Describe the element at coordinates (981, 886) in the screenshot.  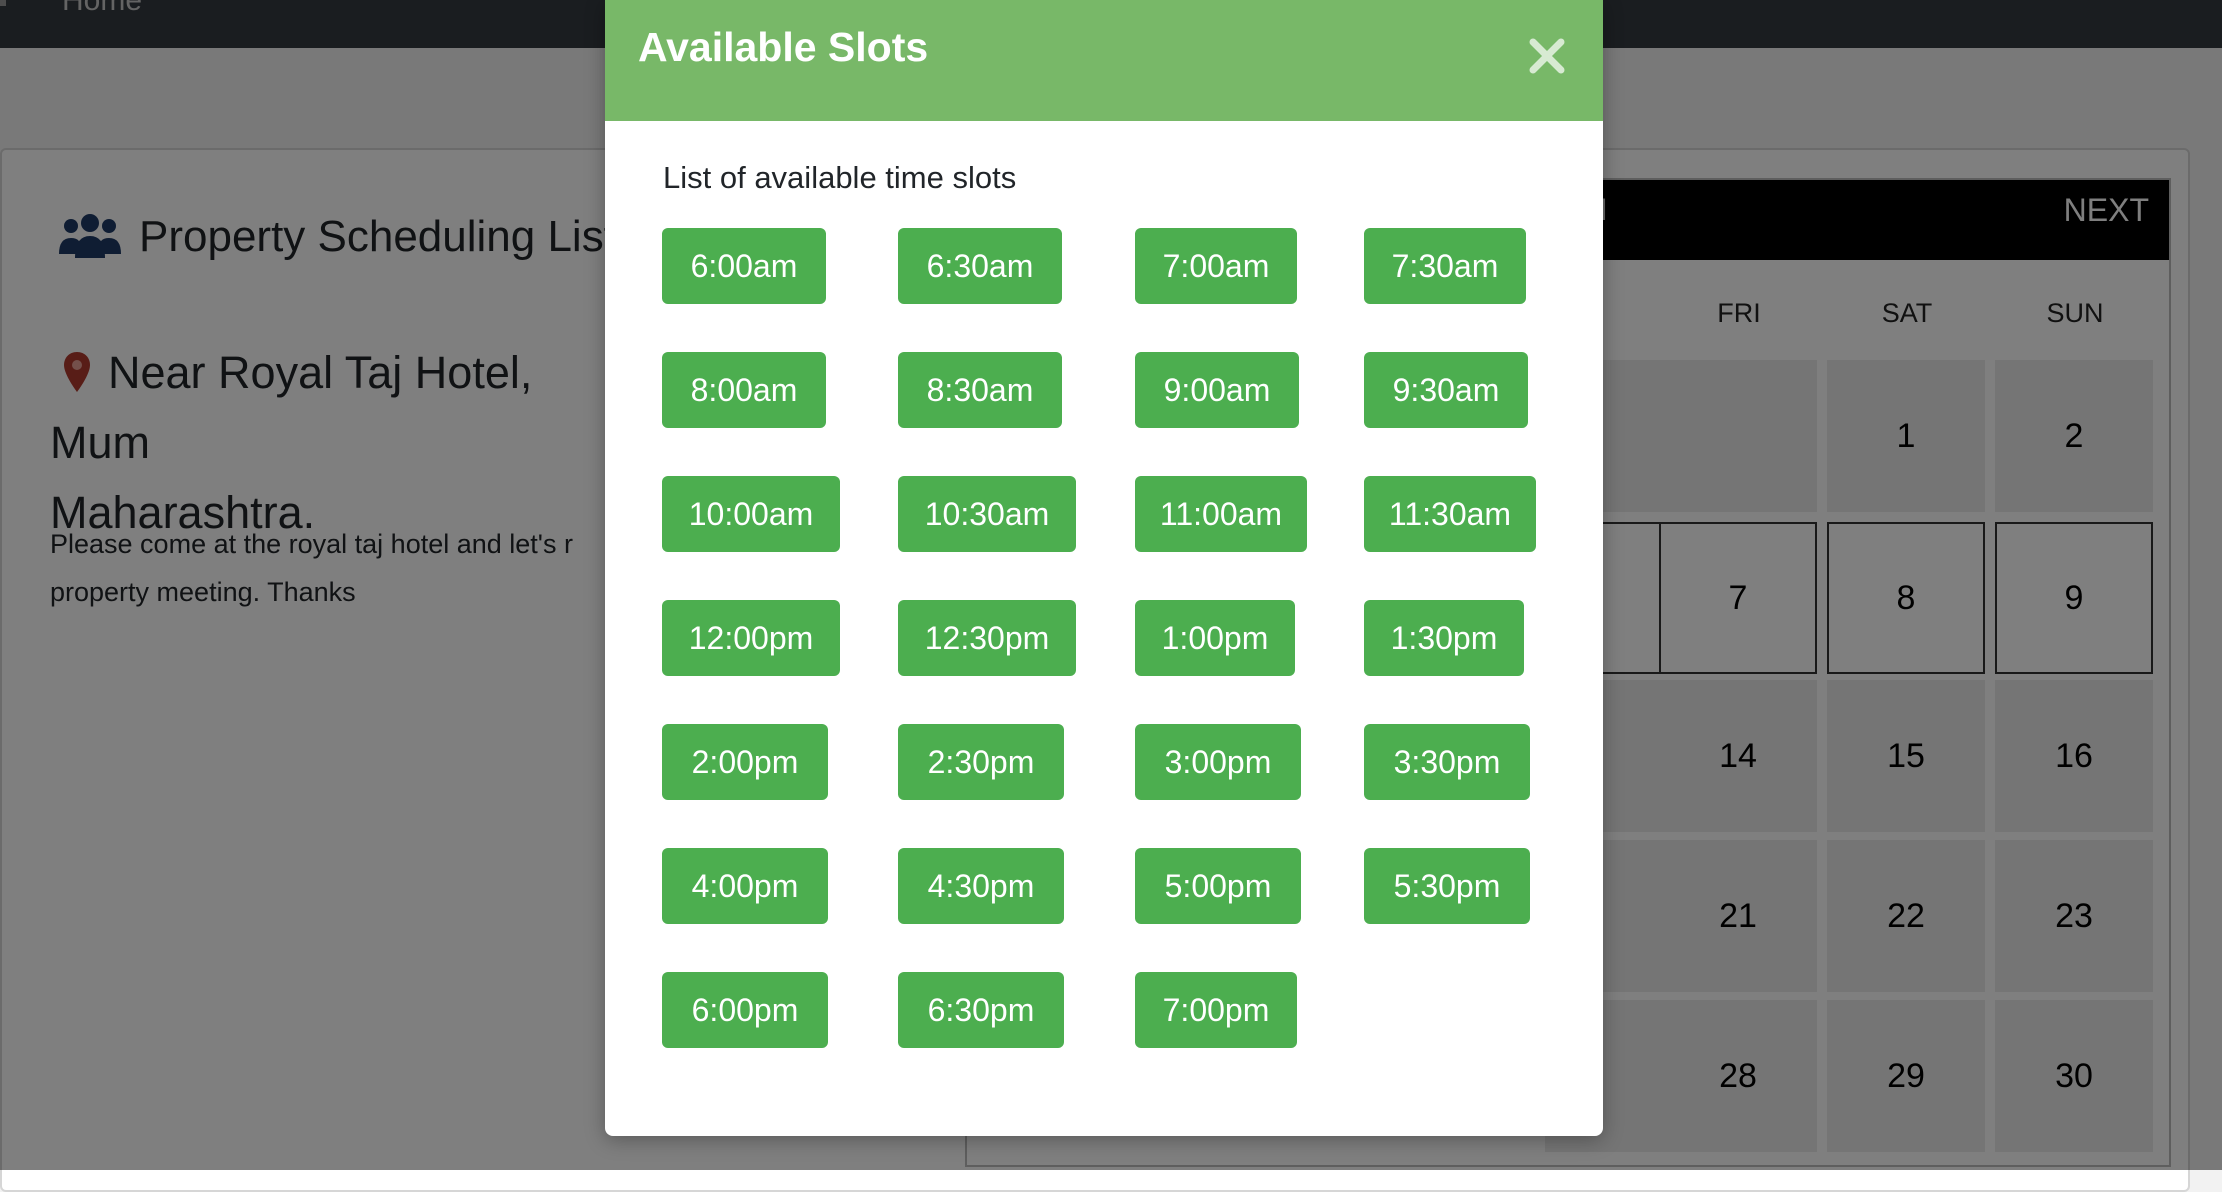
I see `time-slot-button: 4:30pm` at that location.